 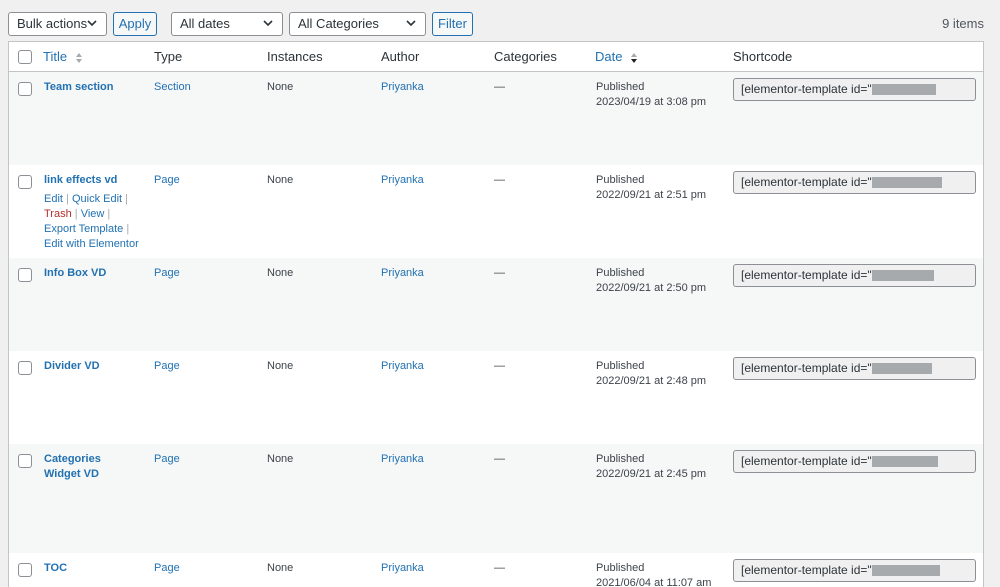 I want to click on column-type: Type, so click(x=168, y=56).